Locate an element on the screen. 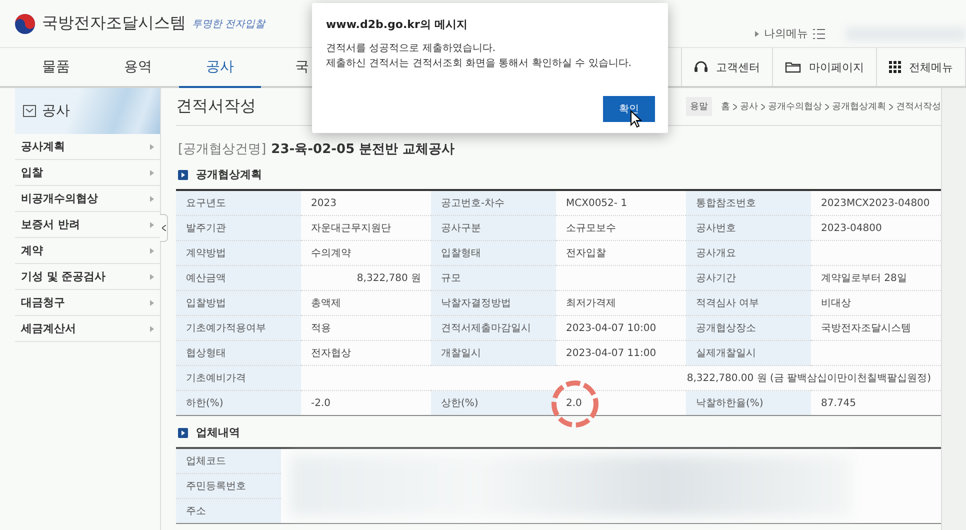  field-value: 8,322,780.00 원 (금 팔백삼십이만이천칠백팔십원정) is located at coordinates (621, 378).